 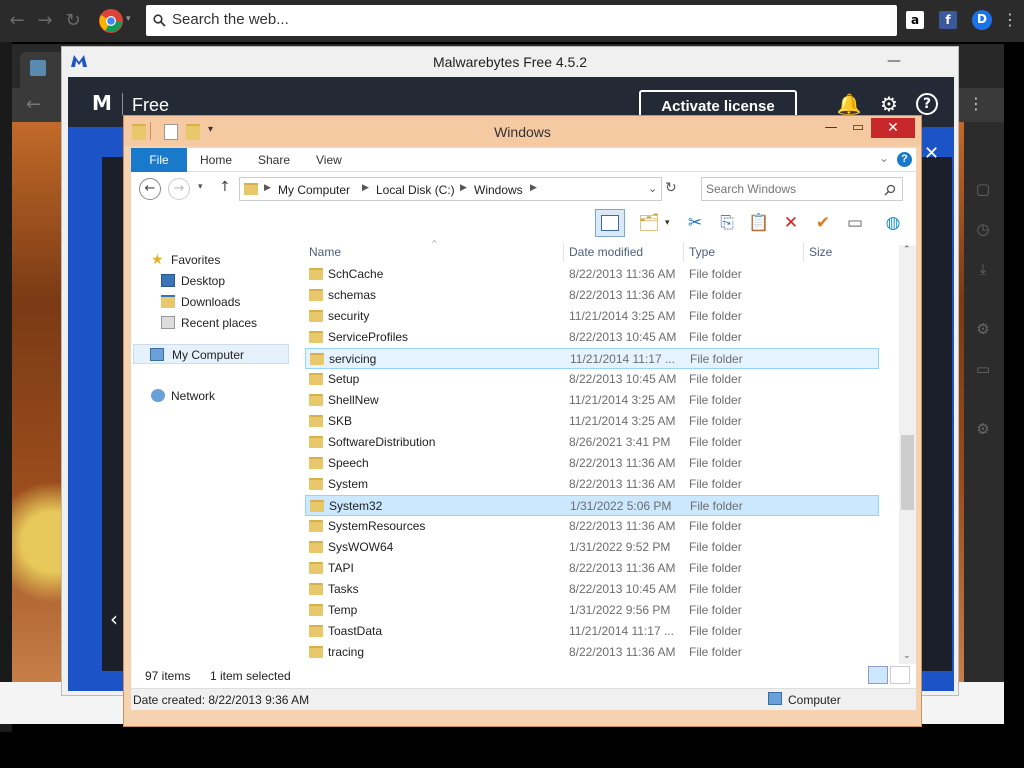 What do you see at coordinates (111, 21) in the screenshot?
I see `chrome-logo-icon` at bounding box center [111, 21].